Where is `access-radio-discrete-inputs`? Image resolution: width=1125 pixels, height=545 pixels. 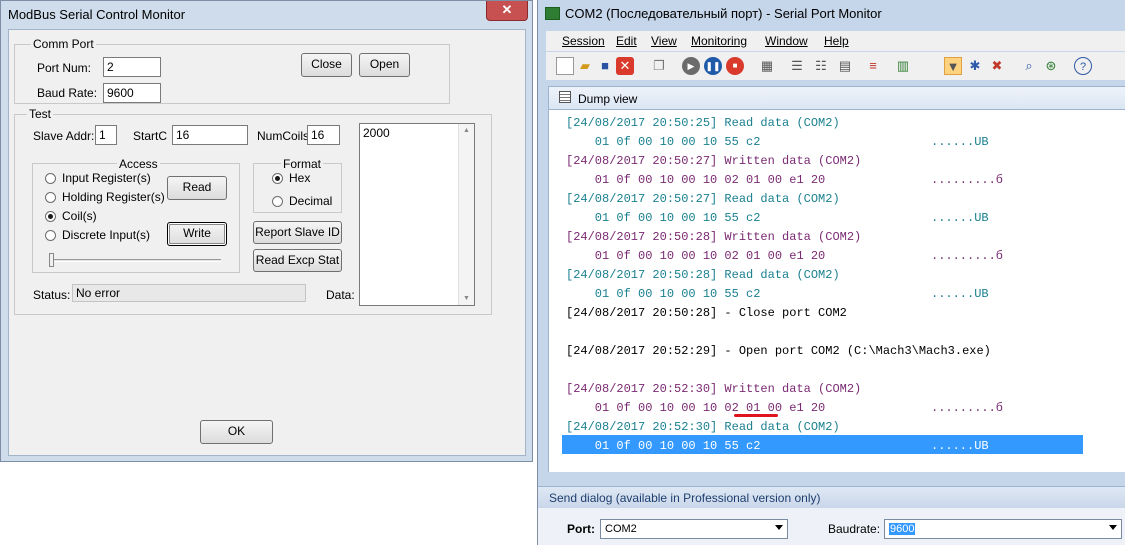 access-radio-discrete-inputs is located at coordinates (50, 235).